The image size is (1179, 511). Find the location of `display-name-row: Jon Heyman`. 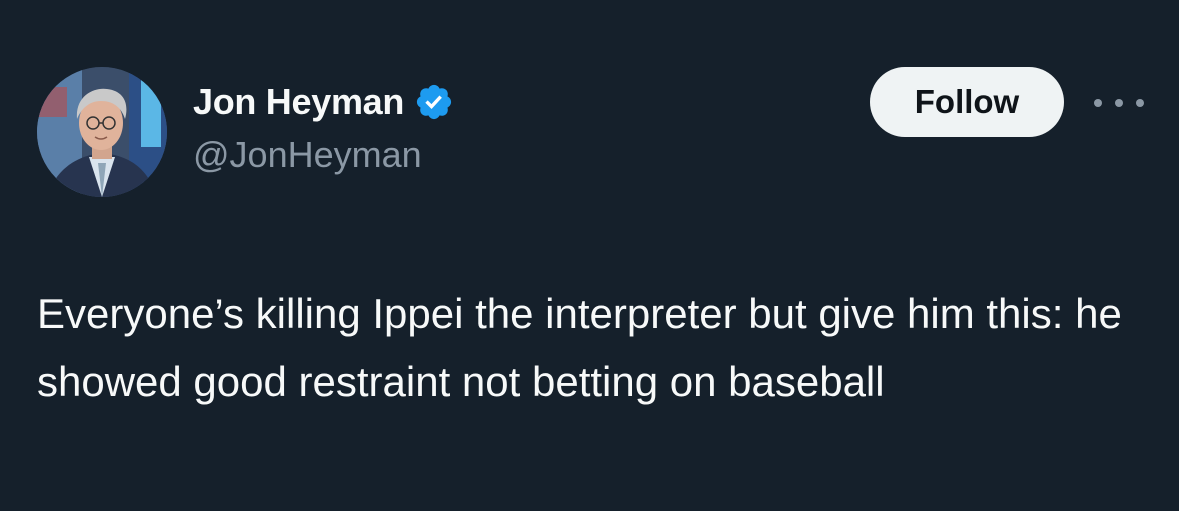

display-name-row: Jon Heyman is located at coordinates (323, 102).